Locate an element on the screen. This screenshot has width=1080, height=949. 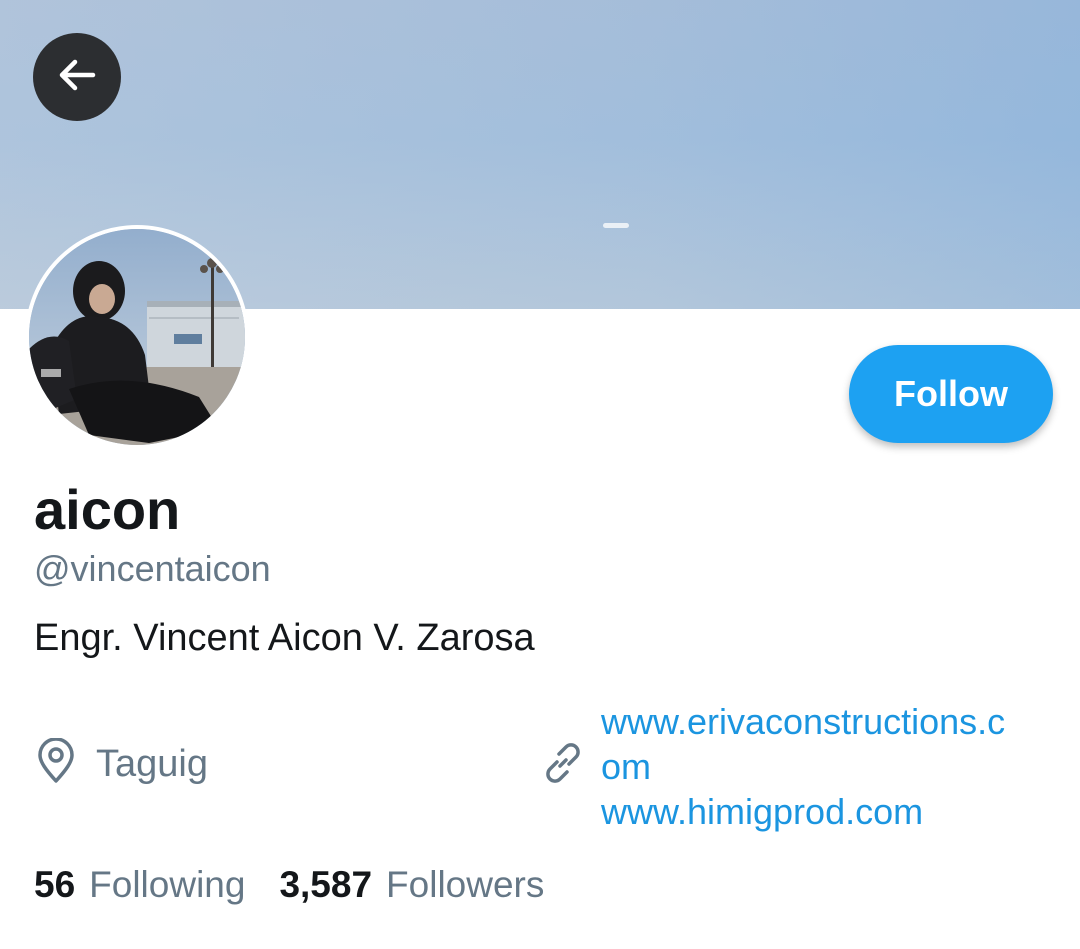
avatar is located at coordinates (137, 337).